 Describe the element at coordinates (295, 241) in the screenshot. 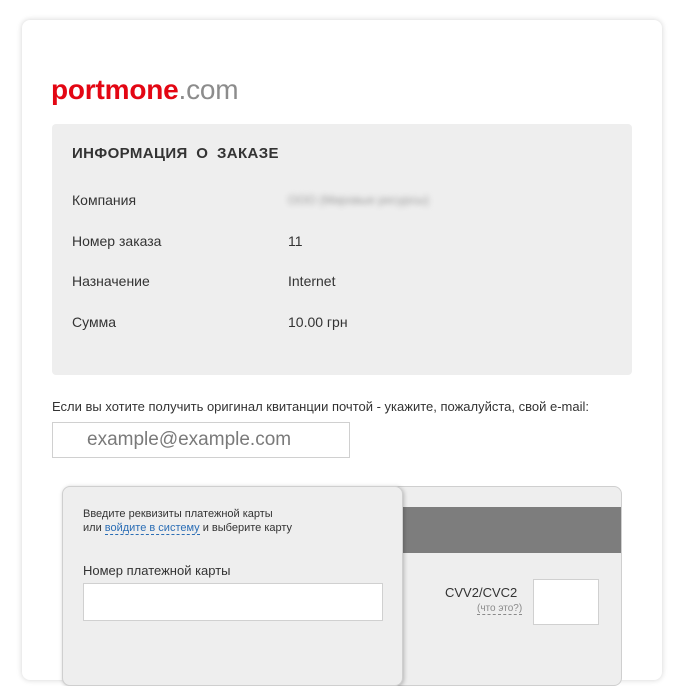

I see `order-number-value: 11` at that location.